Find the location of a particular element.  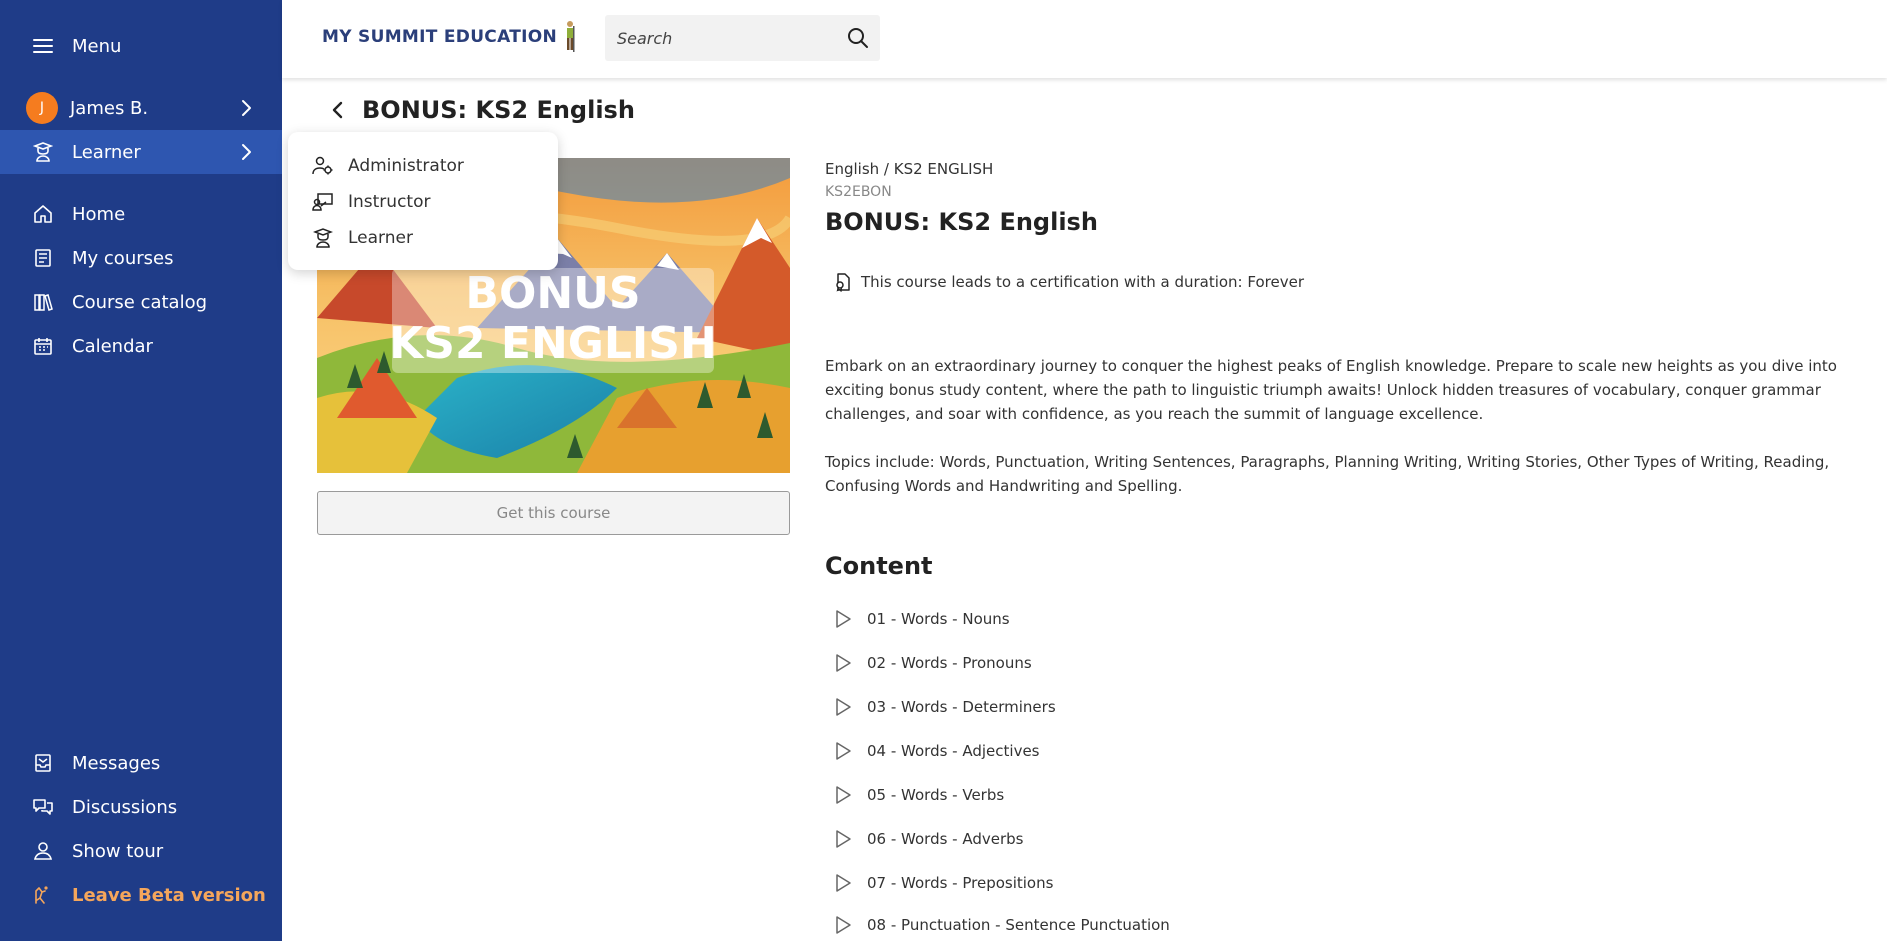

sidebar-item-leave-beta: Leave Beta version is located at coordinates (141, 895).